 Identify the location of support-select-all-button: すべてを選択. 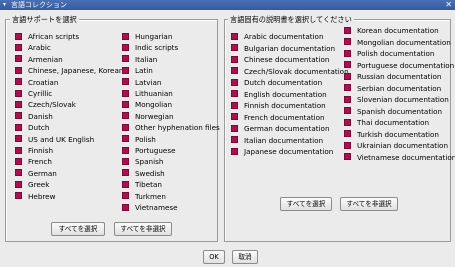
(78, 229).